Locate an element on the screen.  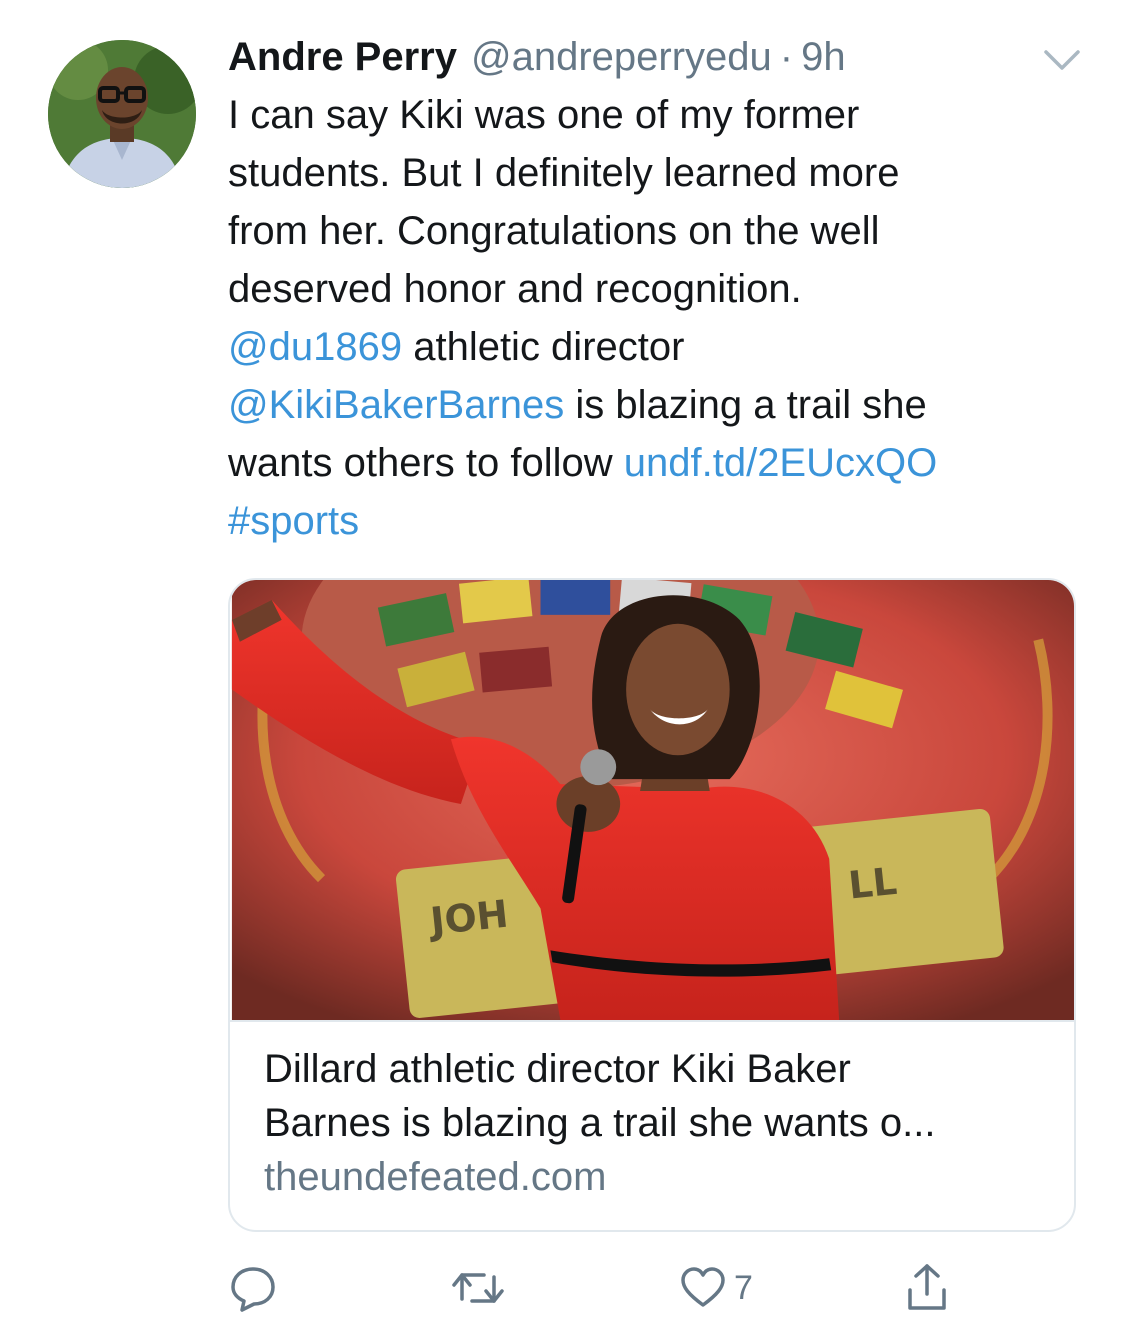
tweet-text-line: @du1869 athletic director is located at coordinates (658, 347).